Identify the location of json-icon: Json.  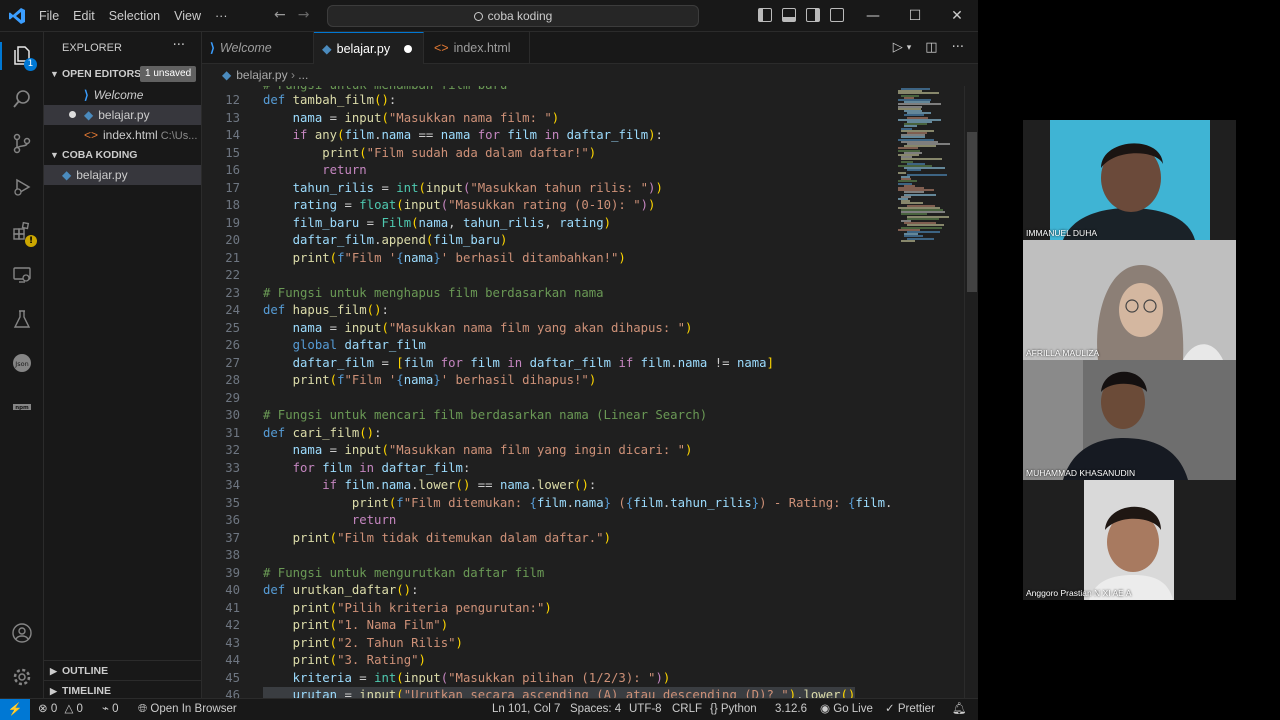
(22, 364).